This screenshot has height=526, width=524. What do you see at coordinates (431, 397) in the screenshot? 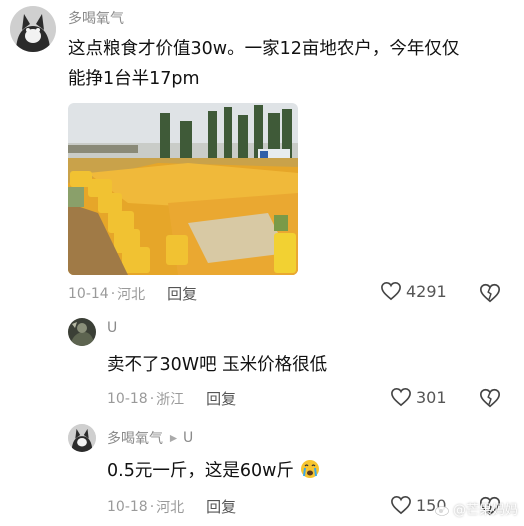
I see `like-count: 301` at bounding box center [431, 397].